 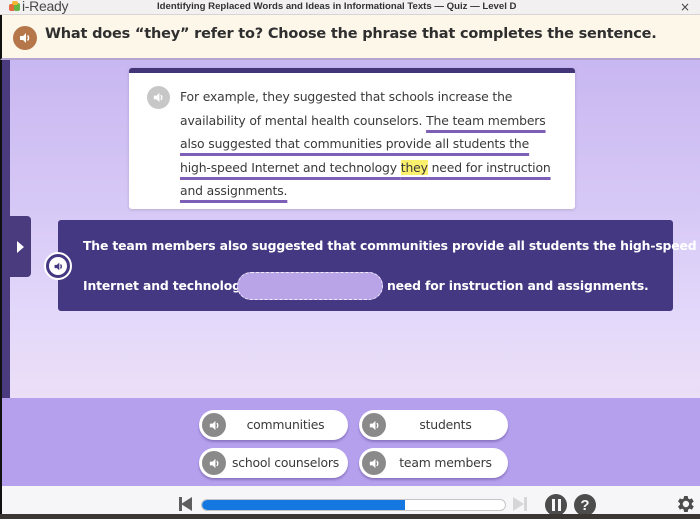 I want to click on help-button: ?, so click(x=585, y=505).